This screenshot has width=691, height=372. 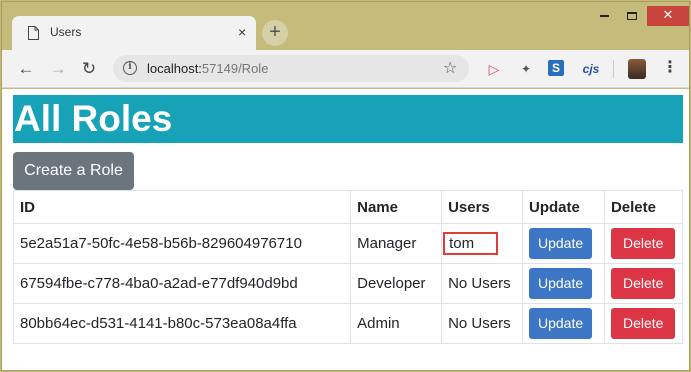 I want to click on new-tab-button: +, so click(x=275, y=33).